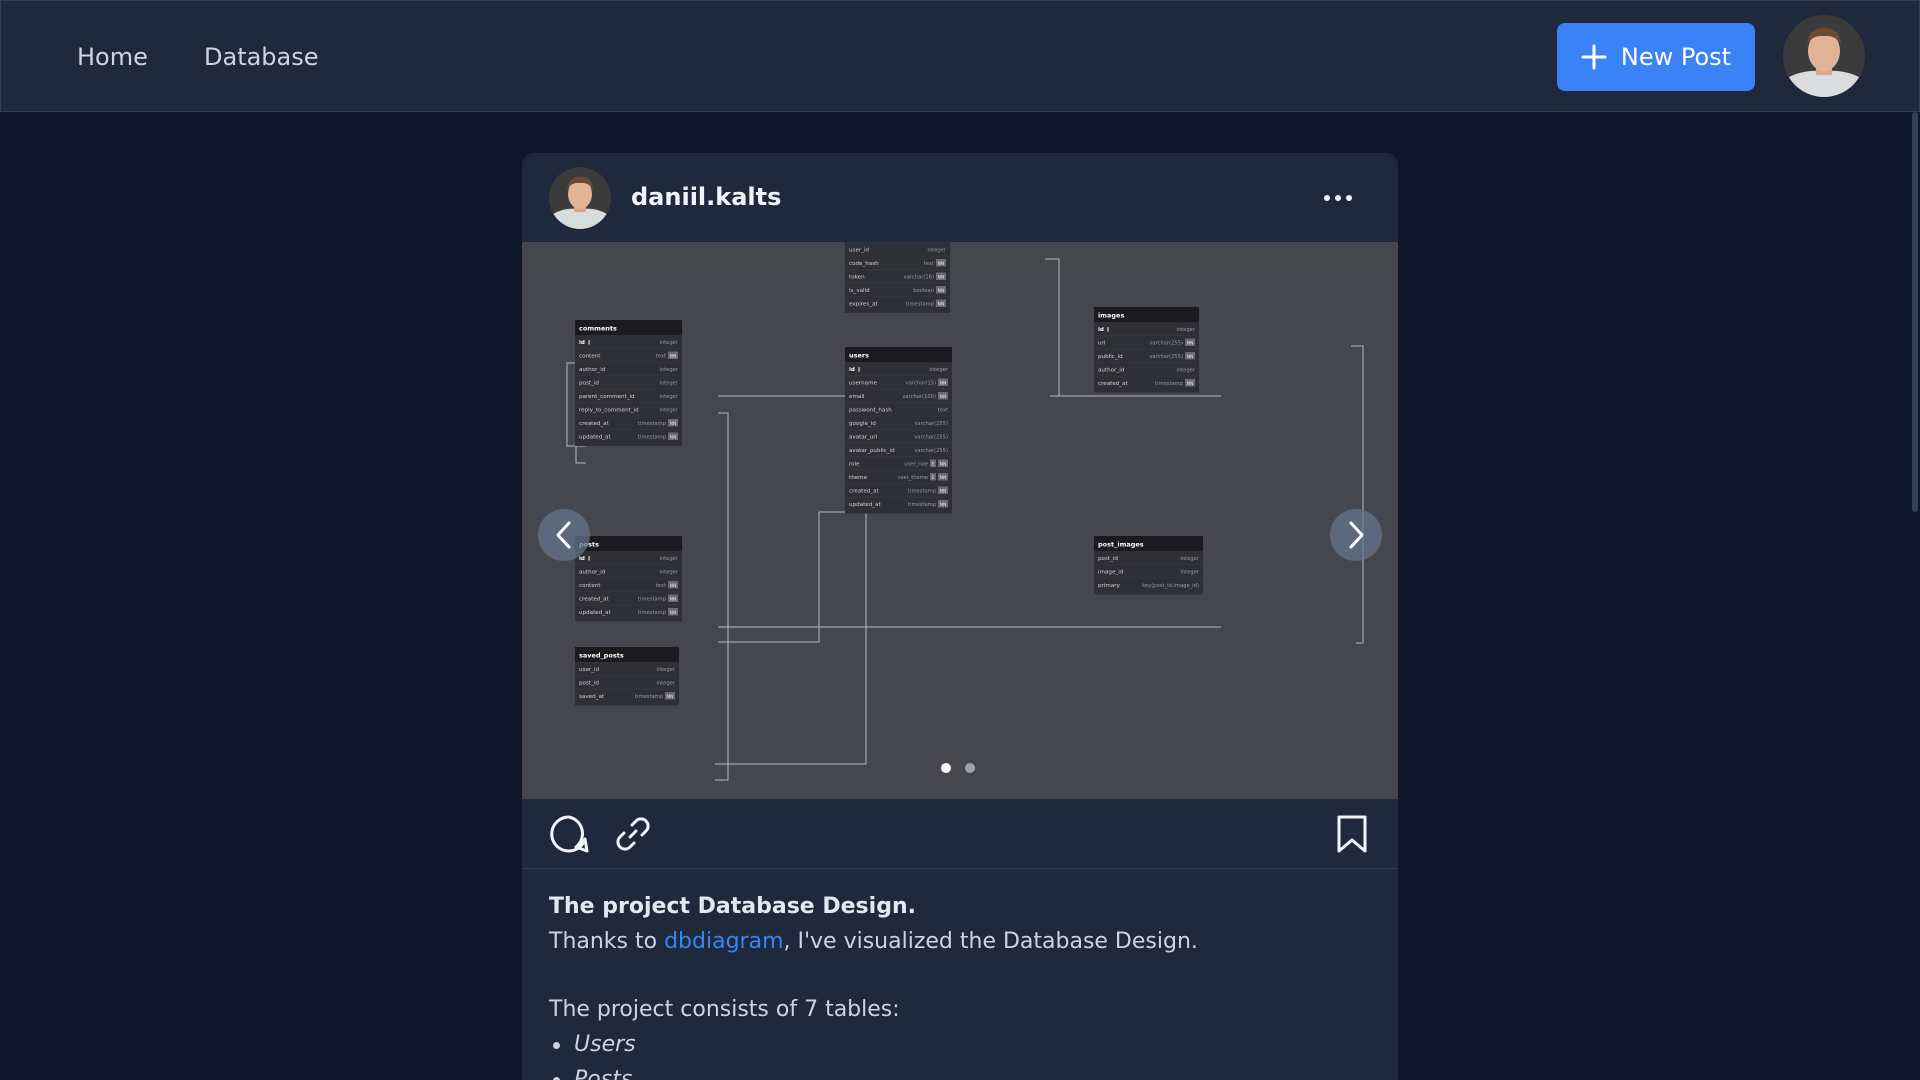 The image size is (1920, 1080). I want to click on diagram-column-name: image_id, so click(1111, 573).